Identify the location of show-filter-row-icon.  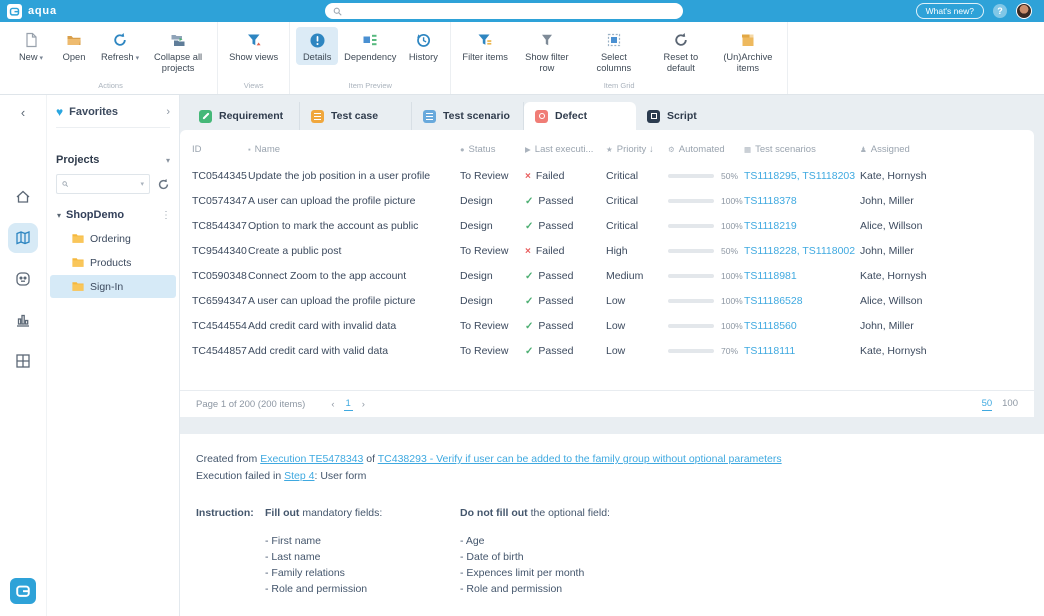
(547, 40).